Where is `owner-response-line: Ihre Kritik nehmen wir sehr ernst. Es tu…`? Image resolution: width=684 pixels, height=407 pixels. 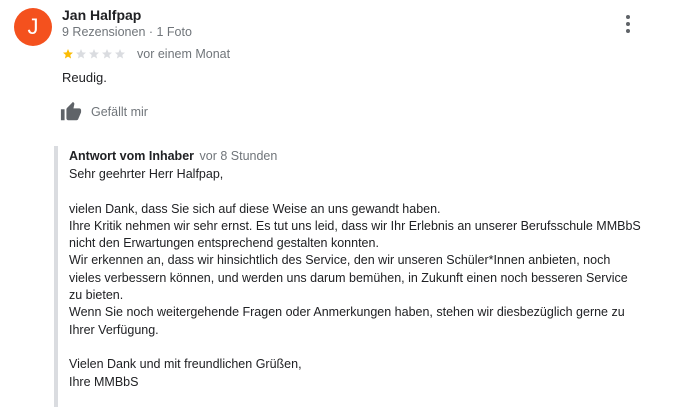
owner-response-line: Ihre Kritik nehmen wir sehr ernst. Es tu… is located at coordinates (355, 225).